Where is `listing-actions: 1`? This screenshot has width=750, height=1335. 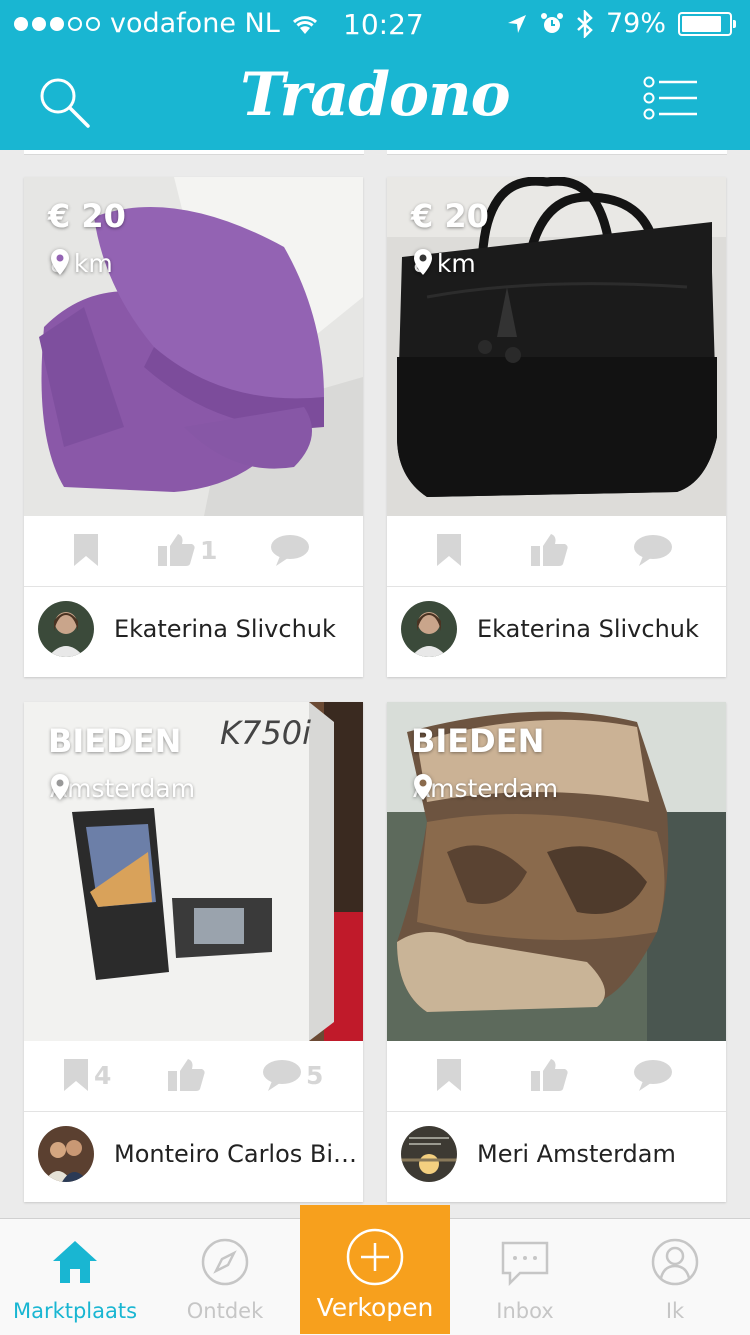 listing-actions: 1 is located at coordinates (193, 551).